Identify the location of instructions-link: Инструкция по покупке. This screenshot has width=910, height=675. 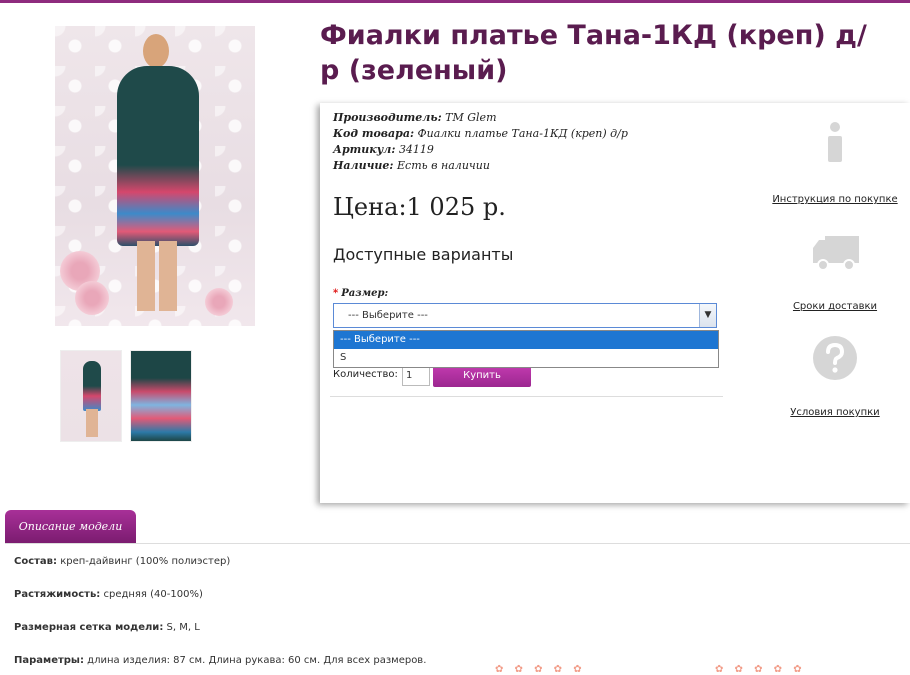
(835, 199).